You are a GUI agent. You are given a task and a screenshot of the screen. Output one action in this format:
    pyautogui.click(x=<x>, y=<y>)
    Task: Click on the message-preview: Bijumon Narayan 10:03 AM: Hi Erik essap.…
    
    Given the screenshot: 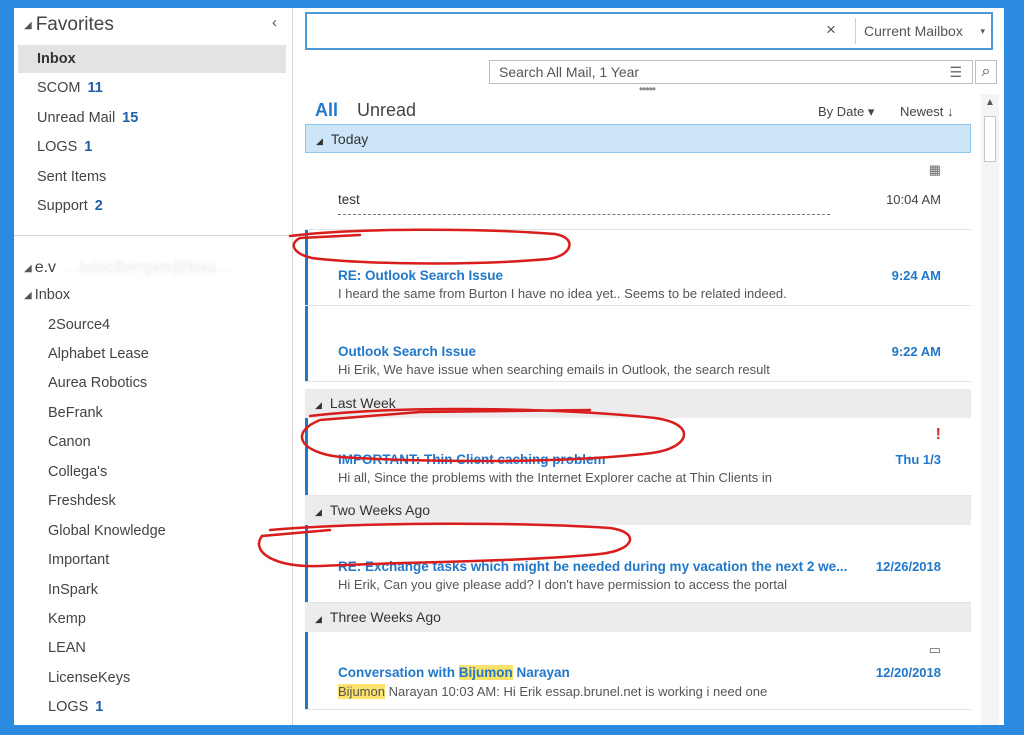 What is the action you would take?
    pyautogui.click(x=552, y=691)
    